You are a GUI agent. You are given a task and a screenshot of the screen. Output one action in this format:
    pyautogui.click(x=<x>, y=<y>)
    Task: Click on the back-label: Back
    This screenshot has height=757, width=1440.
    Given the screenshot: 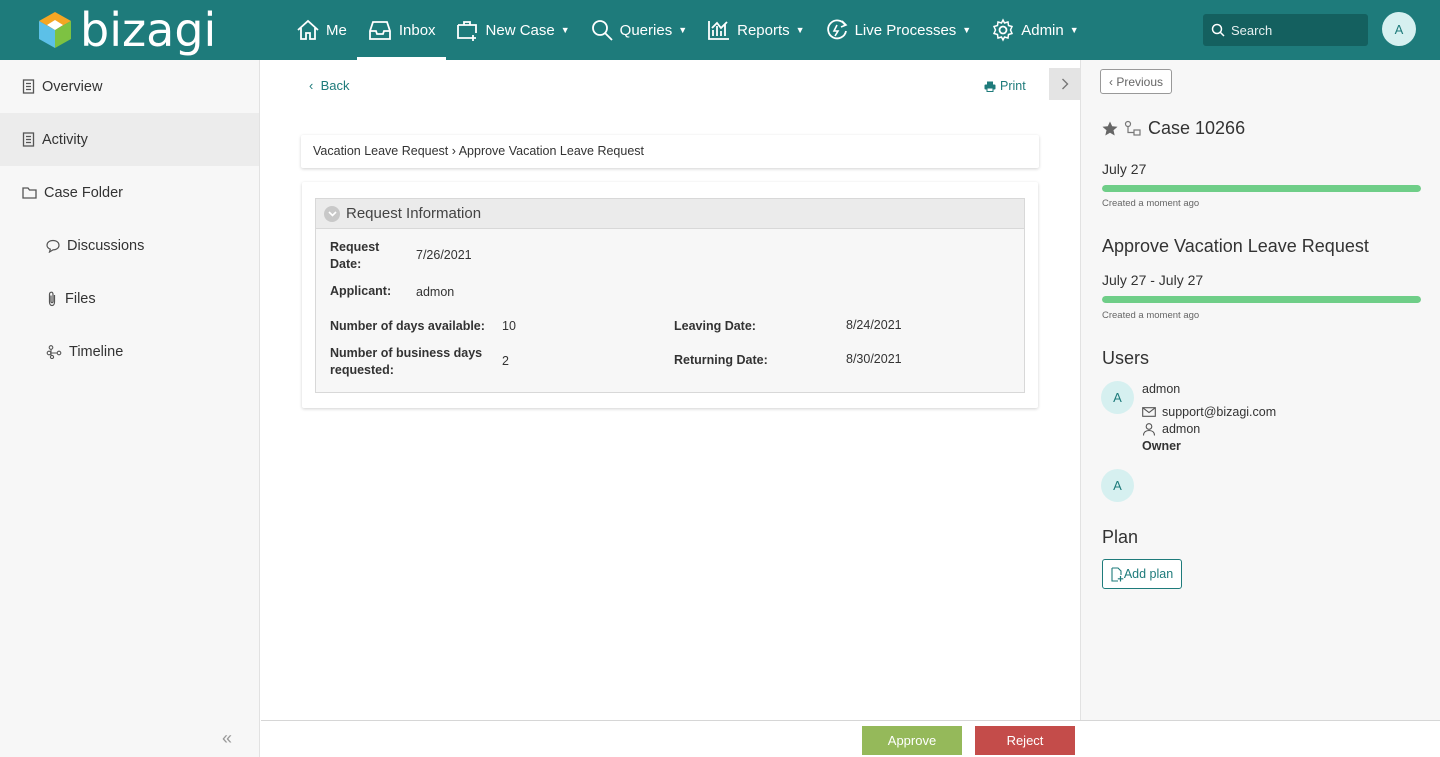 What is the action you would take?
    pyautogui.click(x=335, y=85)
    